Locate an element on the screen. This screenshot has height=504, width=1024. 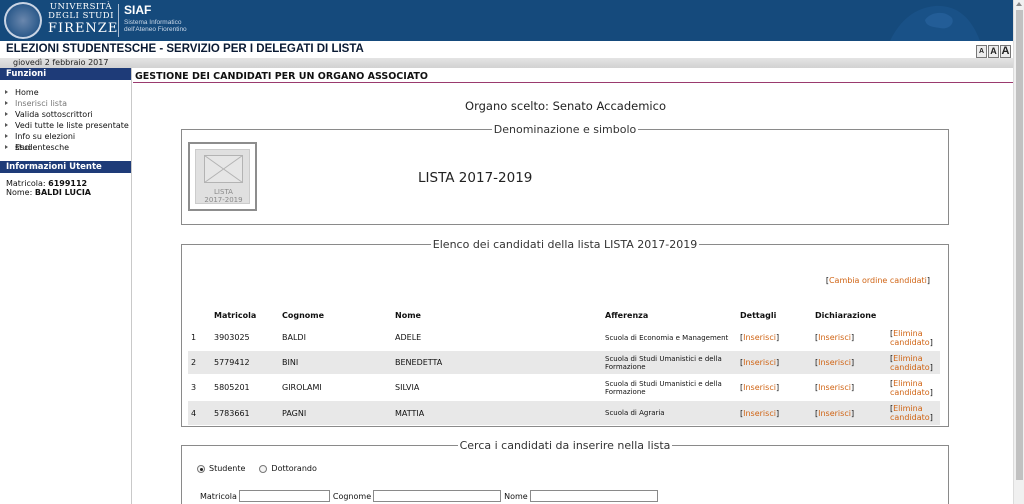
sidebar-item-home: Home is located at coordinates (65, 92).